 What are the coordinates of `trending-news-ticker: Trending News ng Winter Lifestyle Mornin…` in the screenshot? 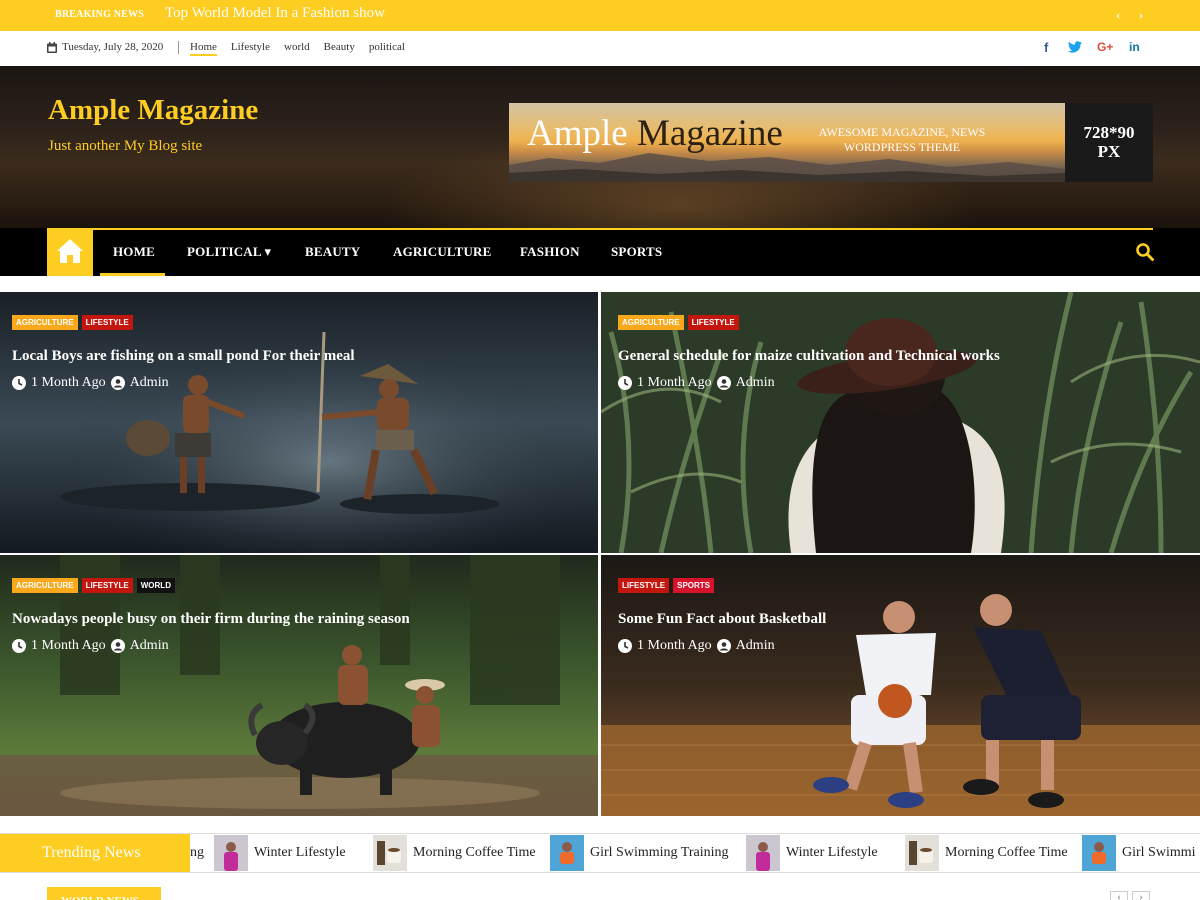 It's located at (600, 853).